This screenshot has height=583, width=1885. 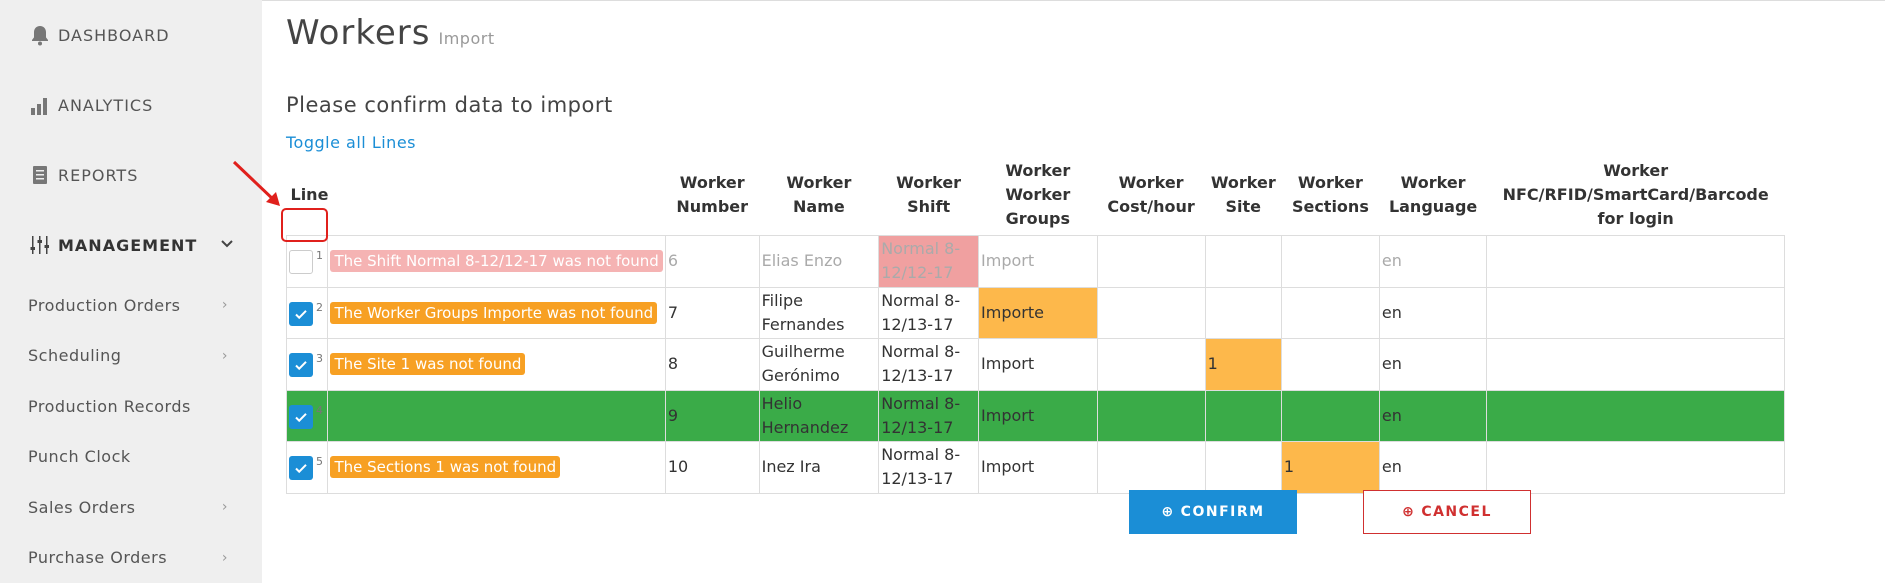 I want to click on bar-chart-icon, so click(x=40, y=105).